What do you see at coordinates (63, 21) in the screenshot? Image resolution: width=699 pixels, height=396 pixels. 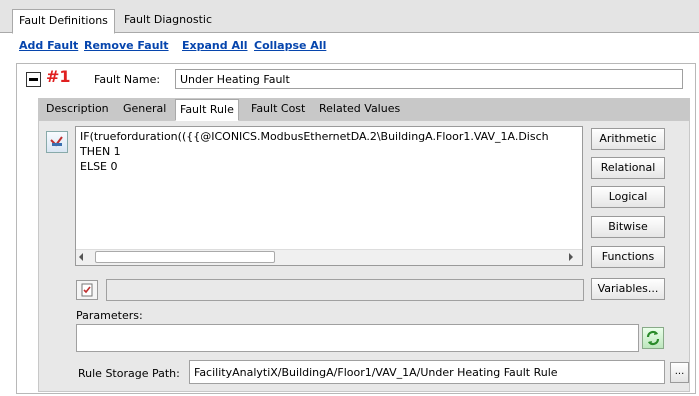 I see `tab-fault-definitions: Fault Definitions` at bounding box center [63, 21].